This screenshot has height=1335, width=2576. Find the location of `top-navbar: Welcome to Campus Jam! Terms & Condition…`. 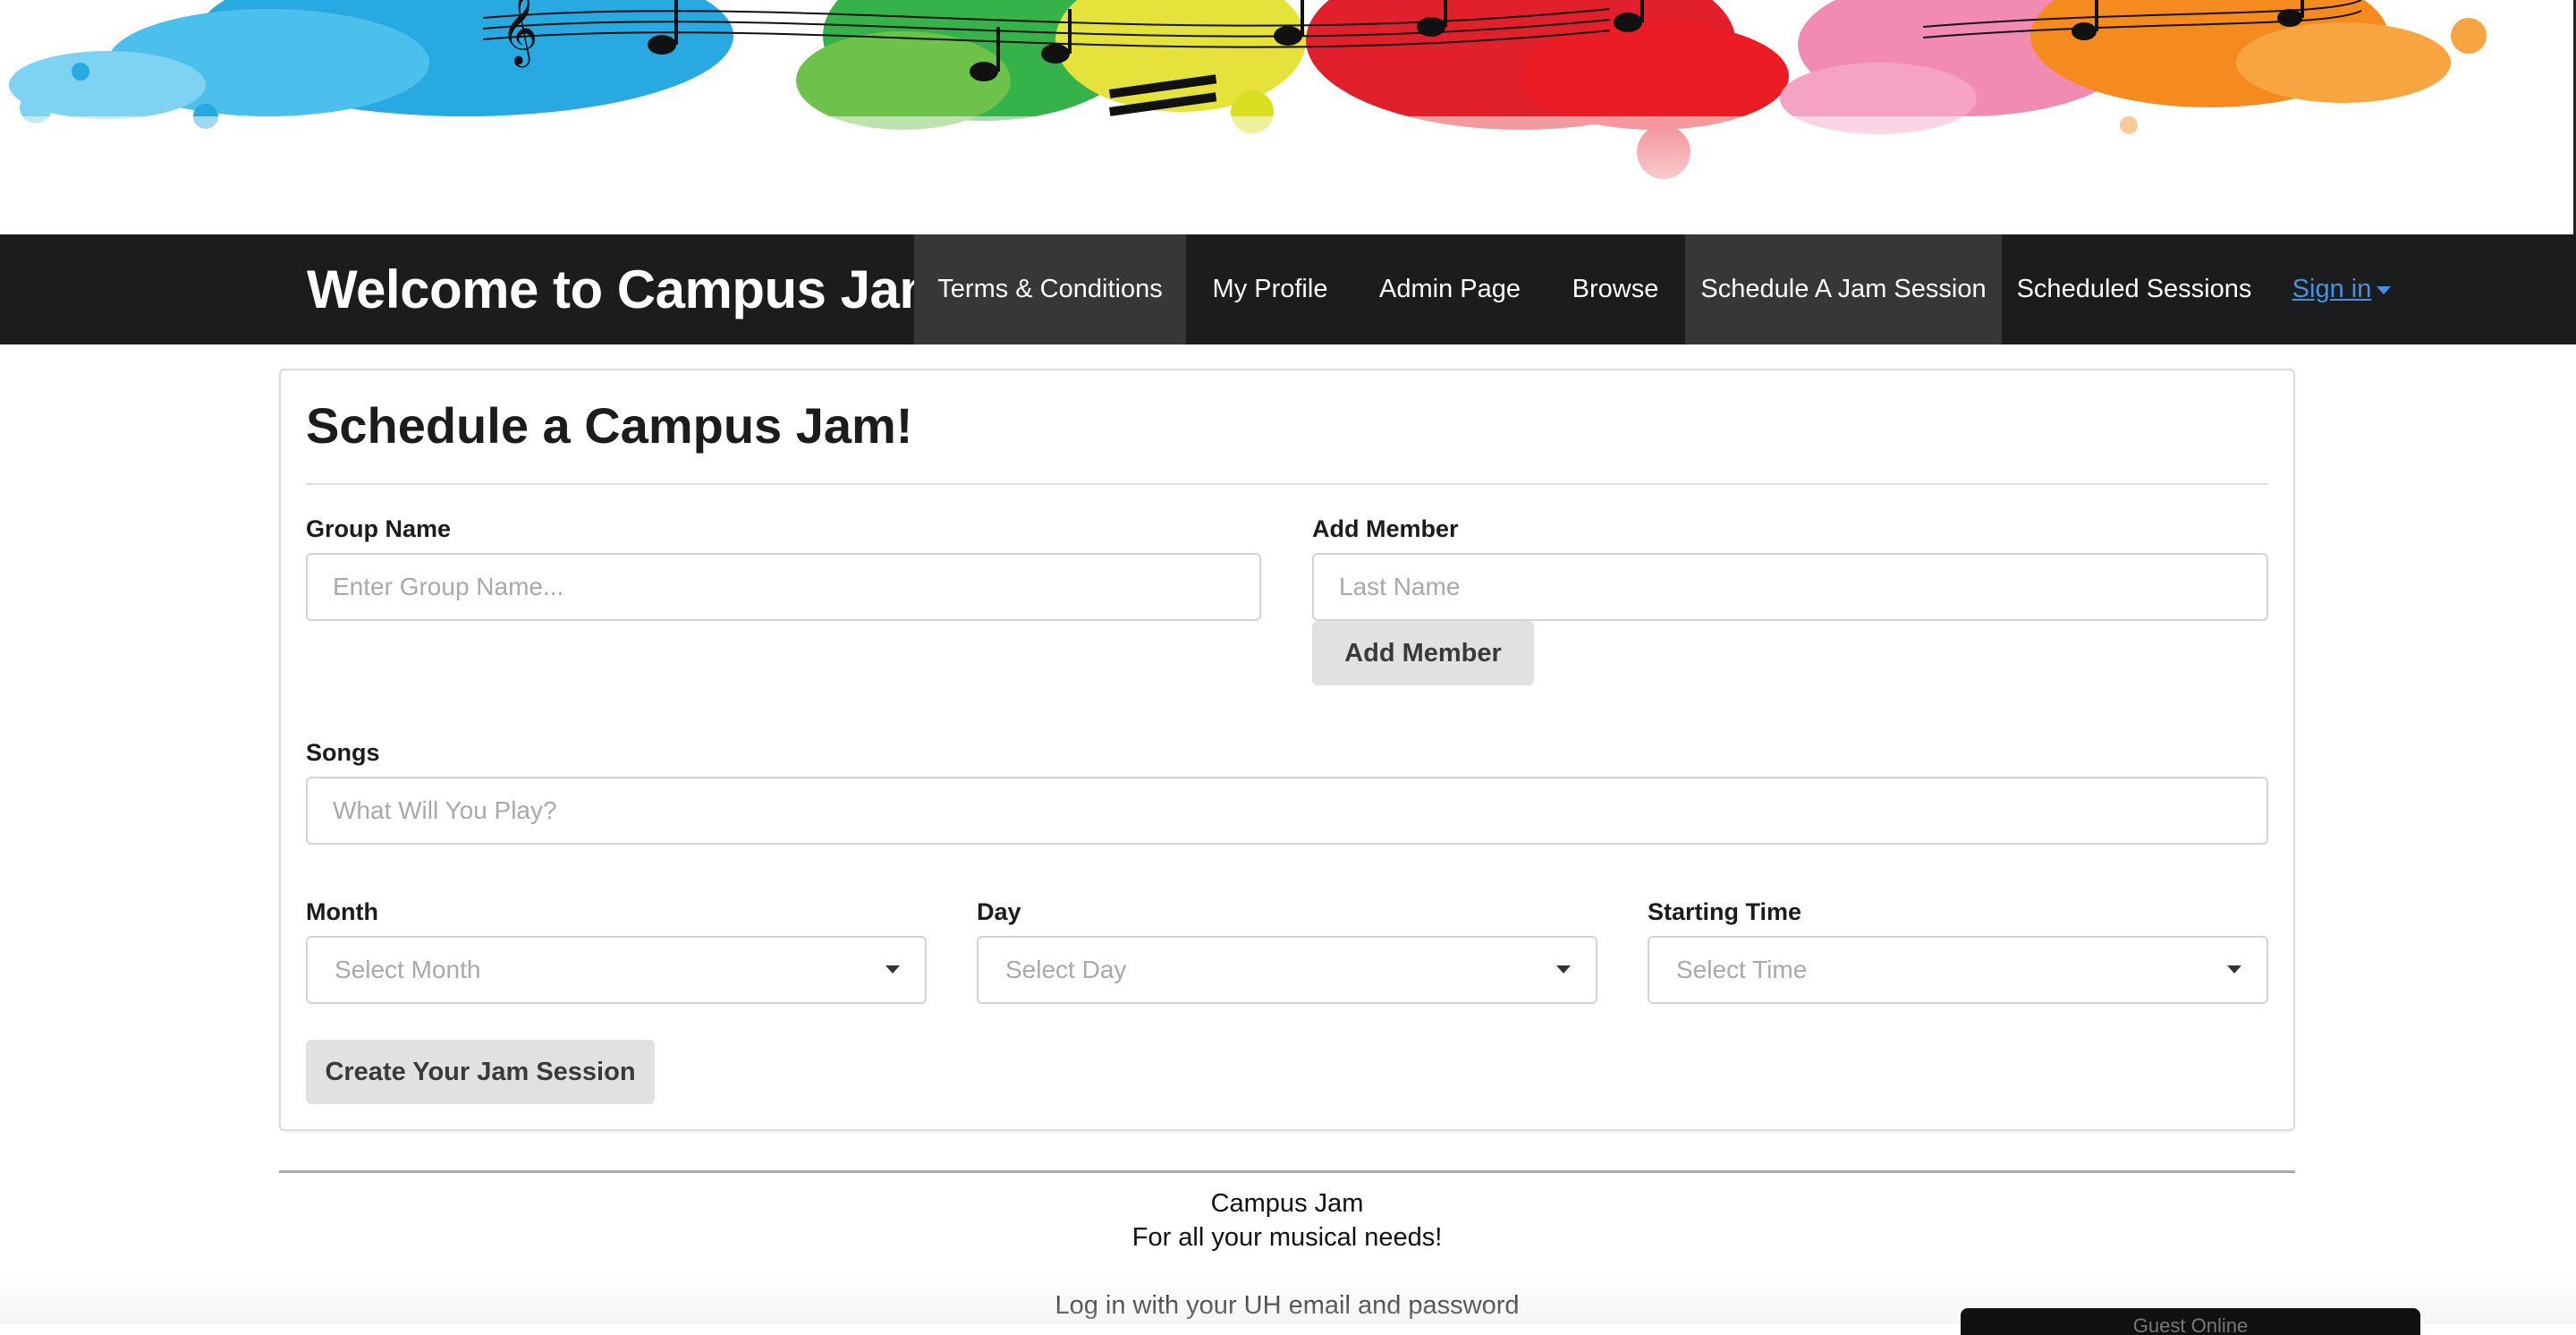

top-navbar: Welcome to Campus Jam! Terms & Condition… is located at coordinates (1288, 289).